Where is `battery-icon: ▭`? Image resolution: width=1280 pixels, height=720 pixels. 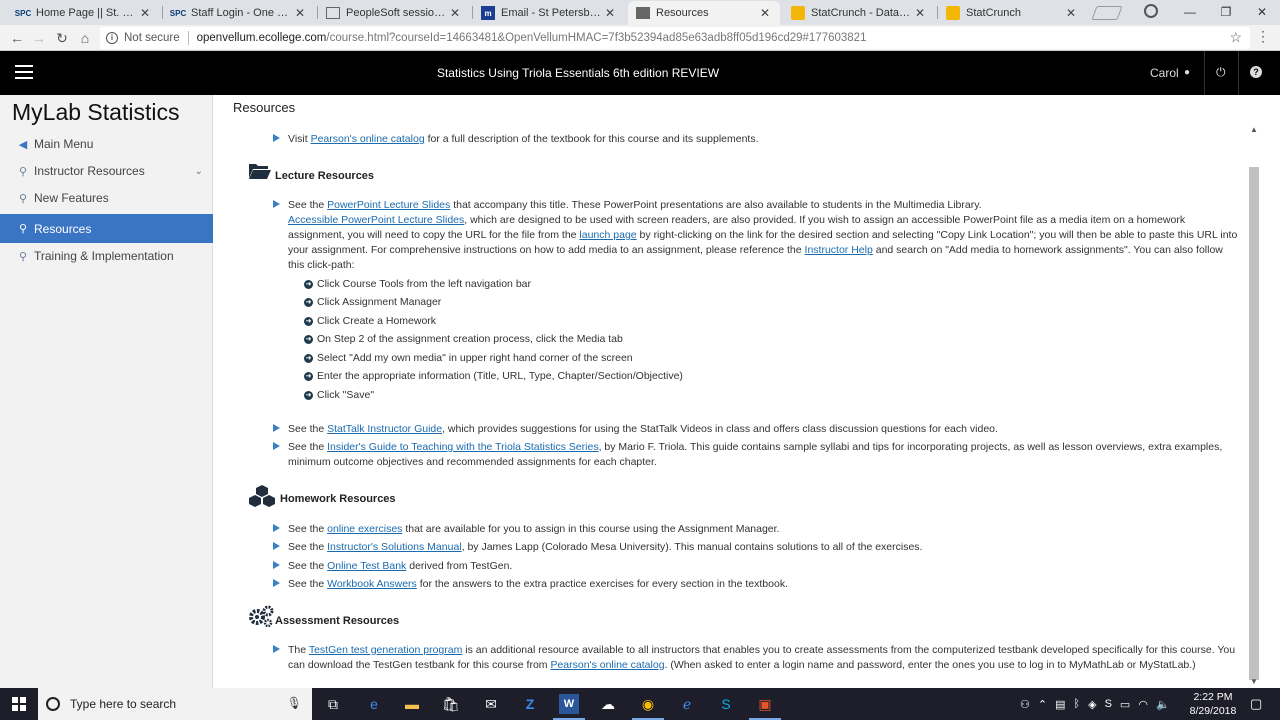 battery-icon: ▭ is located at coordinates (1125, 704).